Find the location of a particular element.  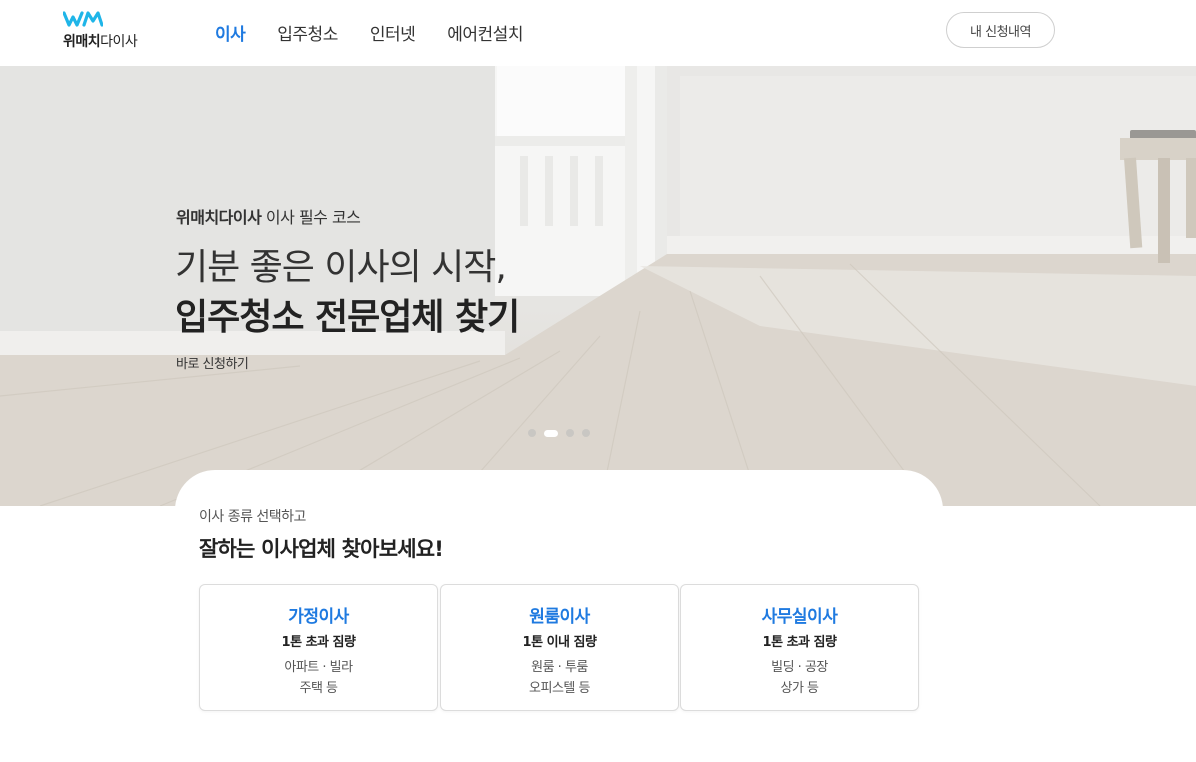

nav-item-internet: 인터넷 is located at coordinates (393, 32).